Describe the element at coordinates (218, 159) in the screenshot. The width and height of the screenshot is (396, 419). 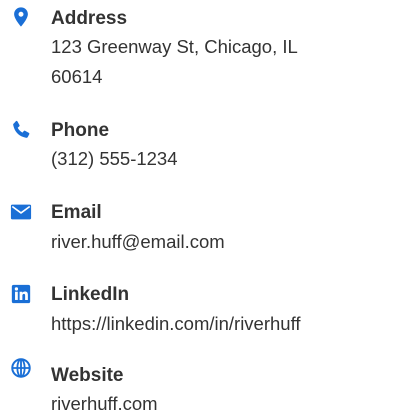
I see `phone-value: (312) 555-1234` at that location.